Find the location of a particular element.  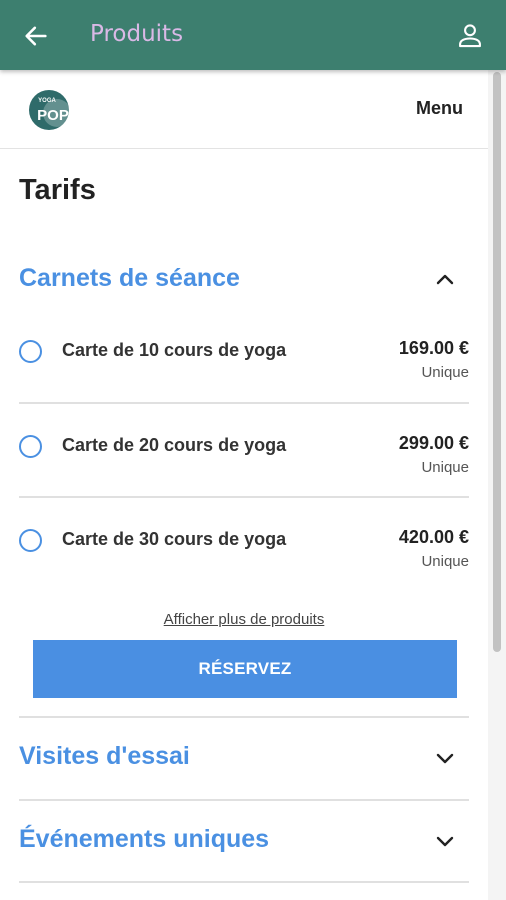

section-visites-header: Visites d'essai is located at coordinates (244, 758).